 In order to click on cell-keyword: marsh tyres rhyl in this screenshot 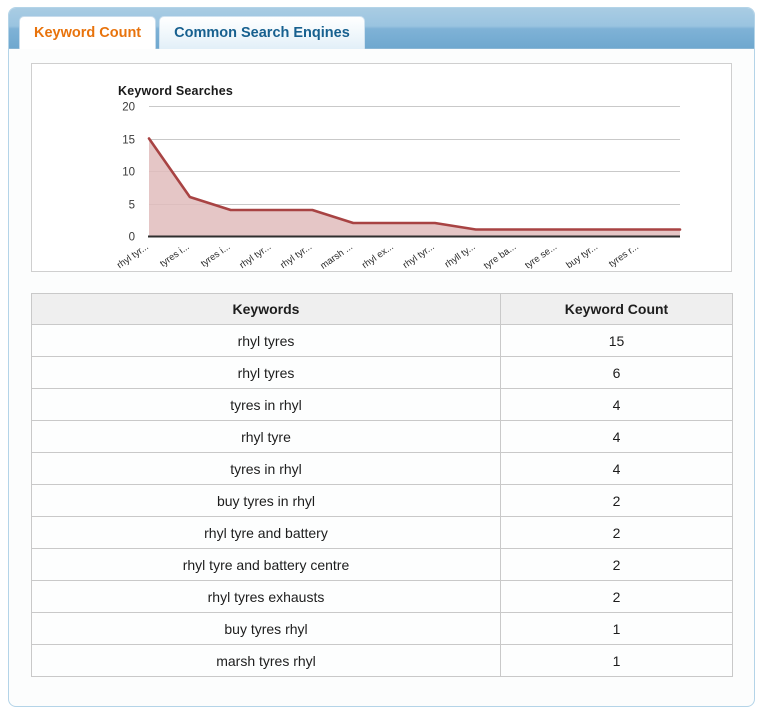, I will do `click(266, 660)`.